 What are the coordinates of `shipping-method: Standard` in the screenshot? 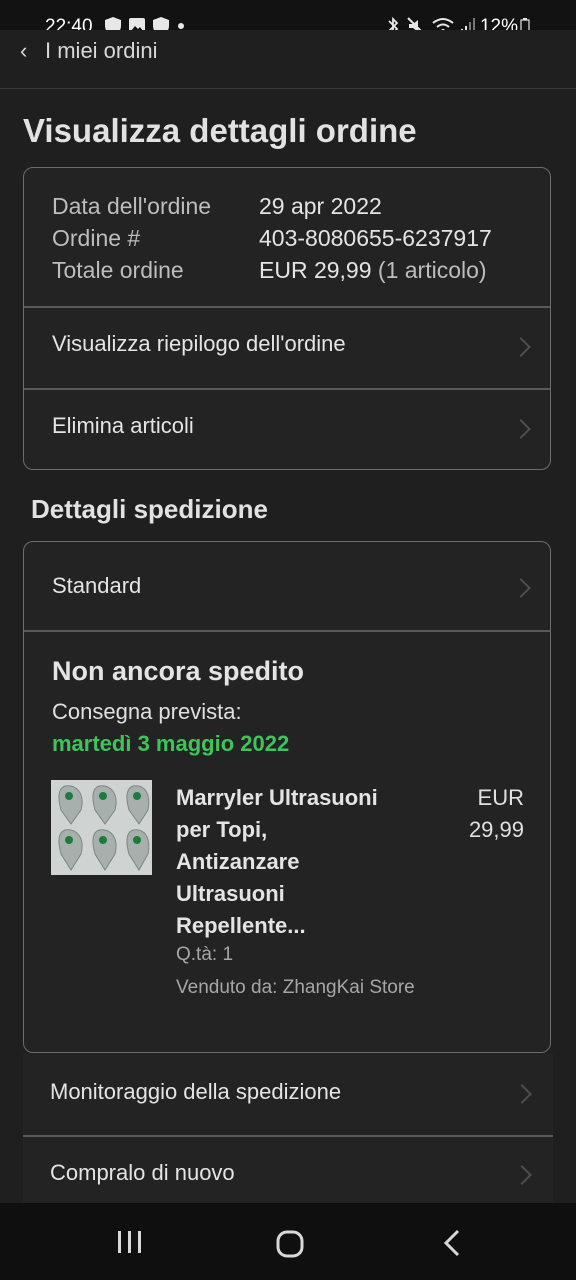 It's located at (97, 585).